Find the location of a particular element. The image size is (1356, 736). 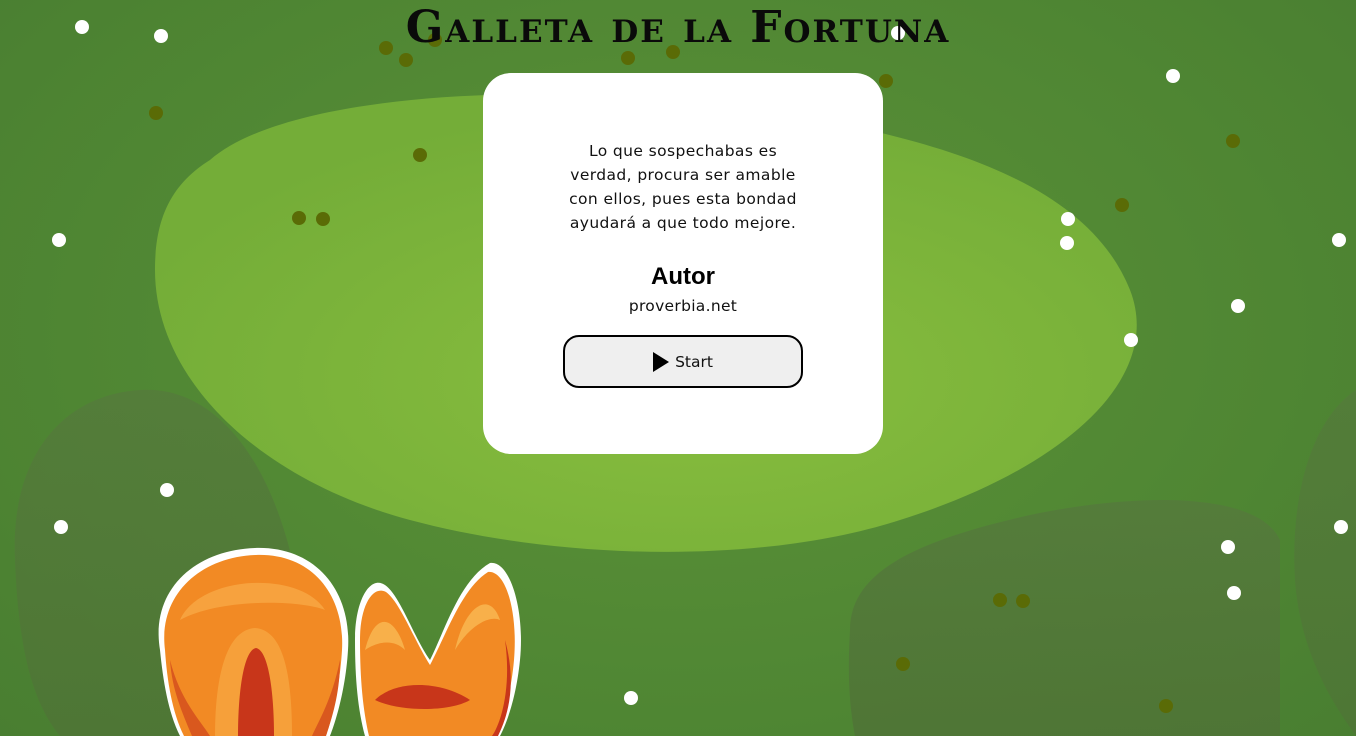

start-button: Start is located at coordinates (683, 361).